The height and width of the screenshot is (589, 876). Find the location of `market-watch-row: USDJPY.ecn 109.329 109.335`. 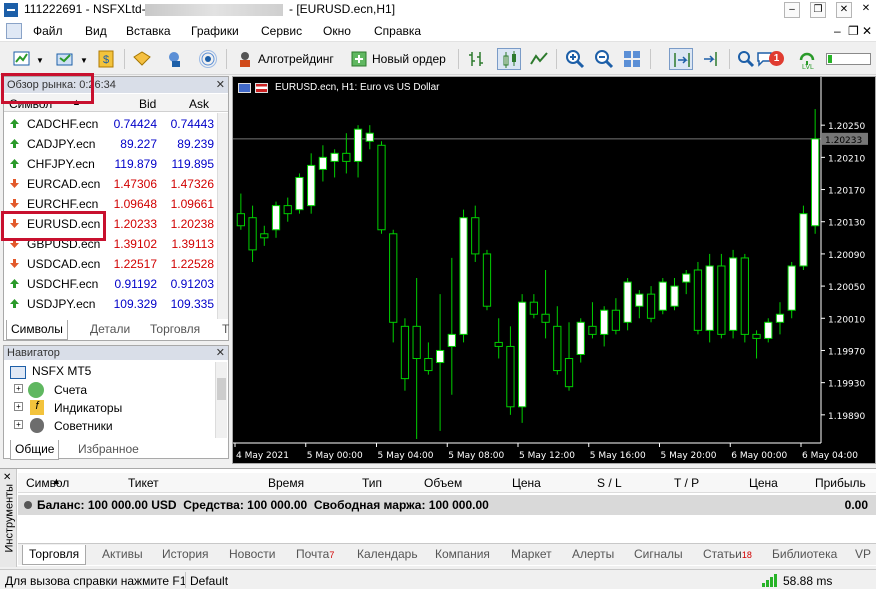

market-watch-row: USDJPY.ecn 109.329 109.335 is located at coordinates (111, 304).